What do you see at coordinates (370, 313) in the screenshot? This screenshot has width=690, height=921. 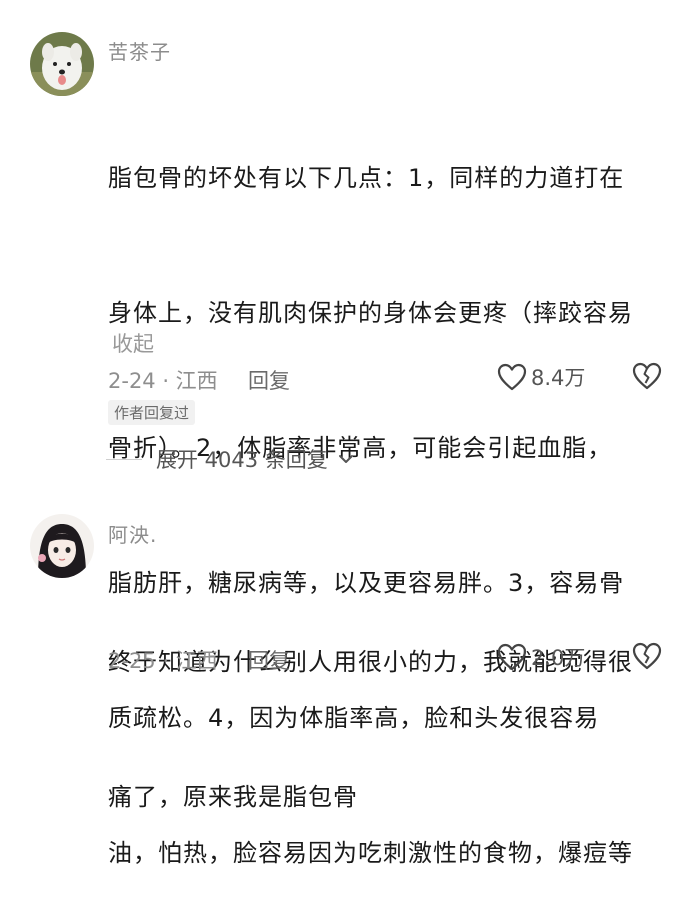 I see `comment-line: 身体上，没有肌肉保护的身体会更疼（摔跤容易` at bounding box center [370, 313].